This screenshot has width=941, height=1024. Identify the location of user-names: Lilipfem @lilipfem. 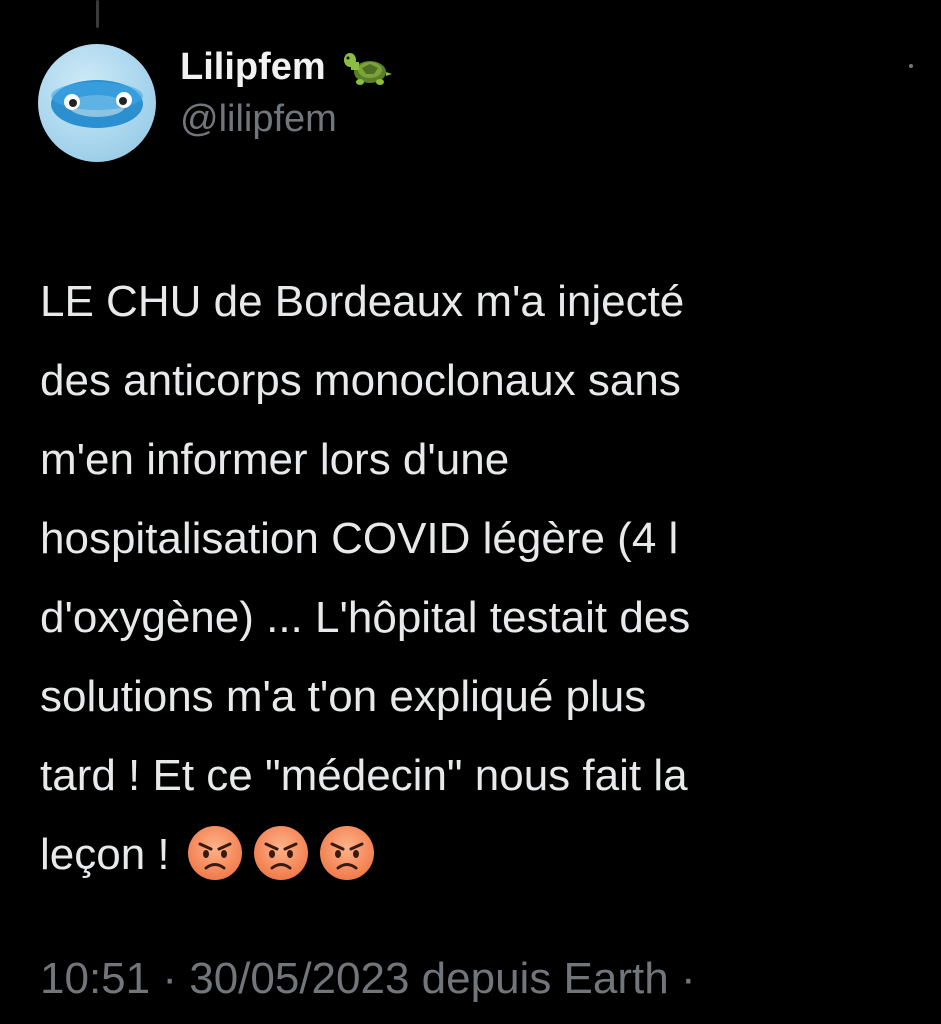
(288, 93).